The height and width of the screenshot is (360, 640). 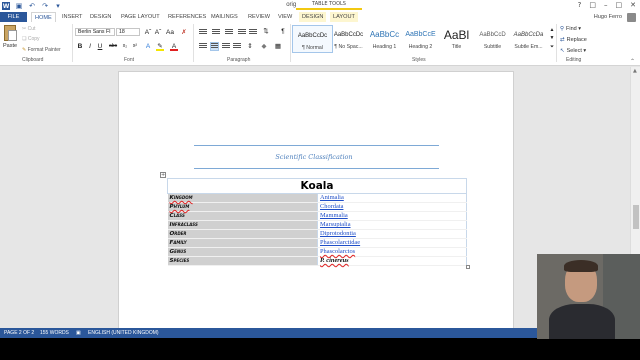 What do you see at coordinates (312, 39) in the screenshot?
I see `style-normal: AaBbCcDc ¶ Normal` at bounding box center [312, 39].